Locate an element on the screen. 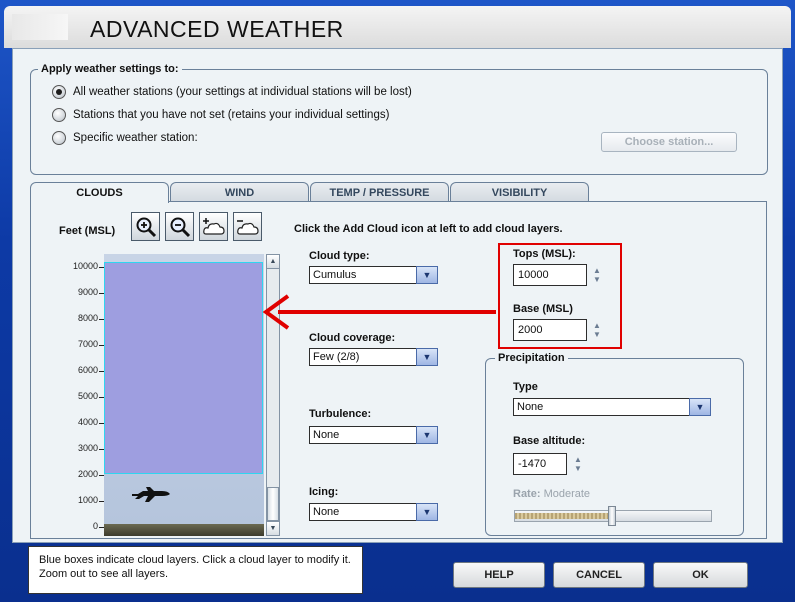 Image resolution: width=795 pixels, height=602 pixels. feet-msl-label: Feet (MSL) is located at coordinates (87, 231).